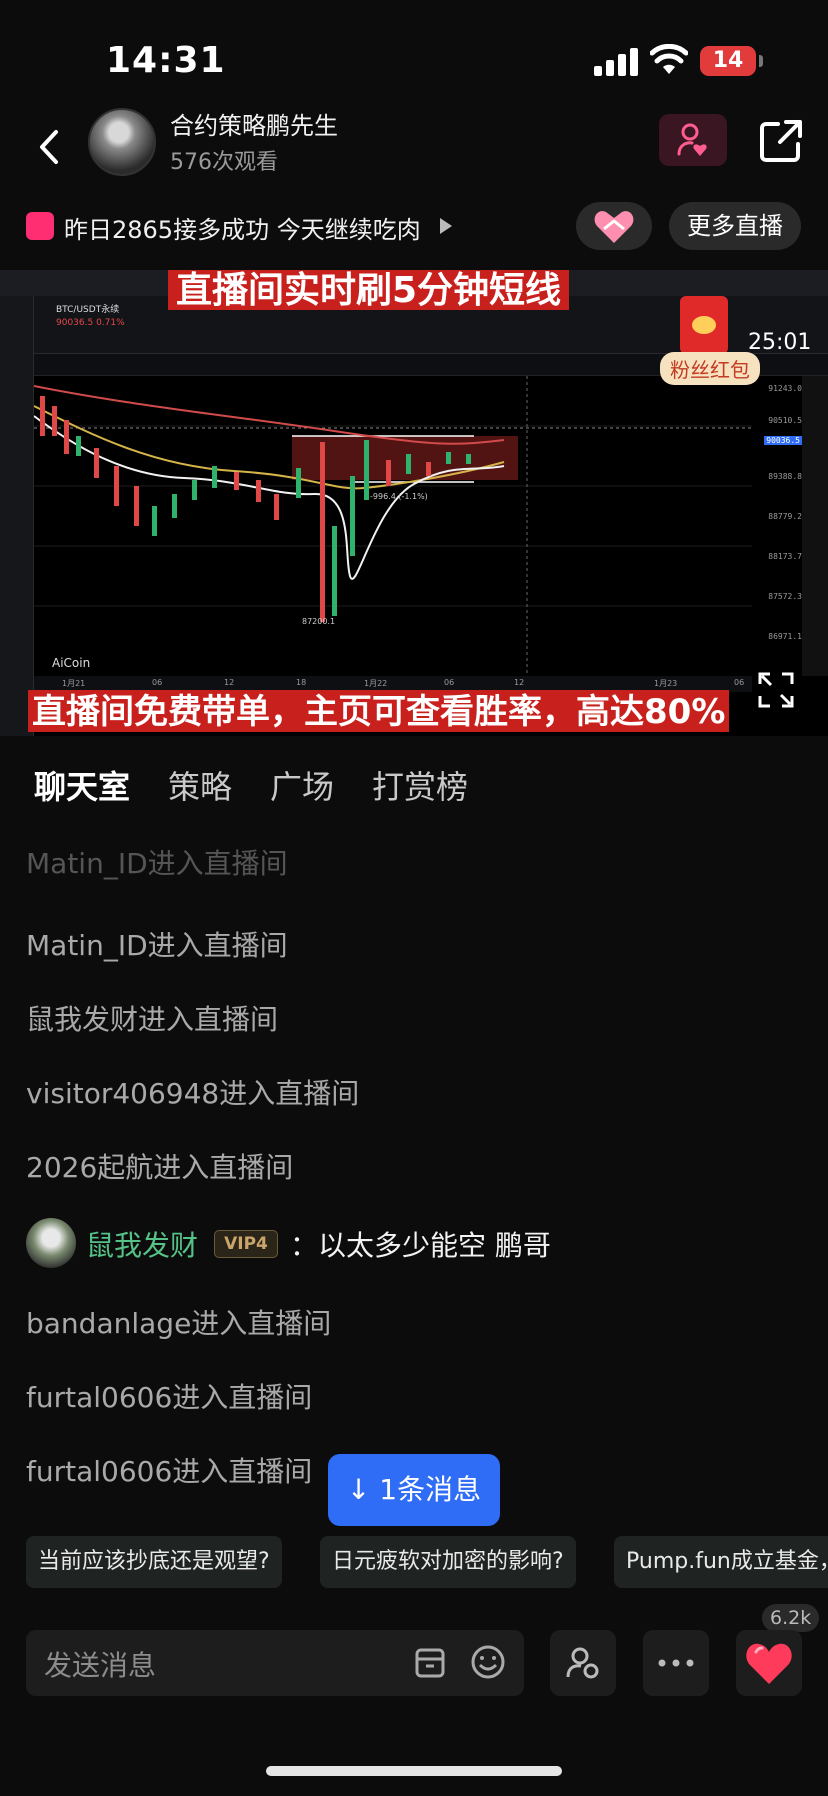 Image resolution: width=828 pixels, height=1796 pixels. Describe the element at coordinates (669, 59) in the screenshot. I see `wifi-icon` at that location.